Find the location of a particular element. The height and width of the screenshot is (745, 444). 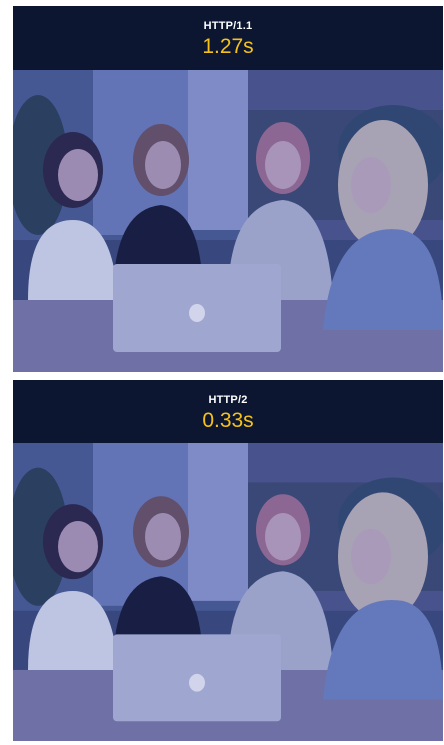

load-time: 1.27s is located at coordinates (228, 46).